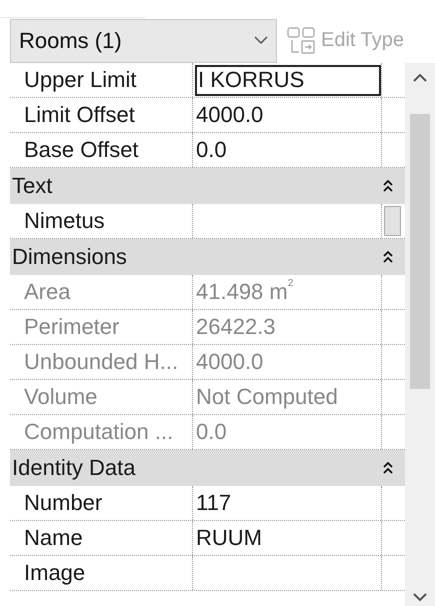 This screenshot has height=606, width=435. I want to click on category-label: Identity Data, so click(73, 468).